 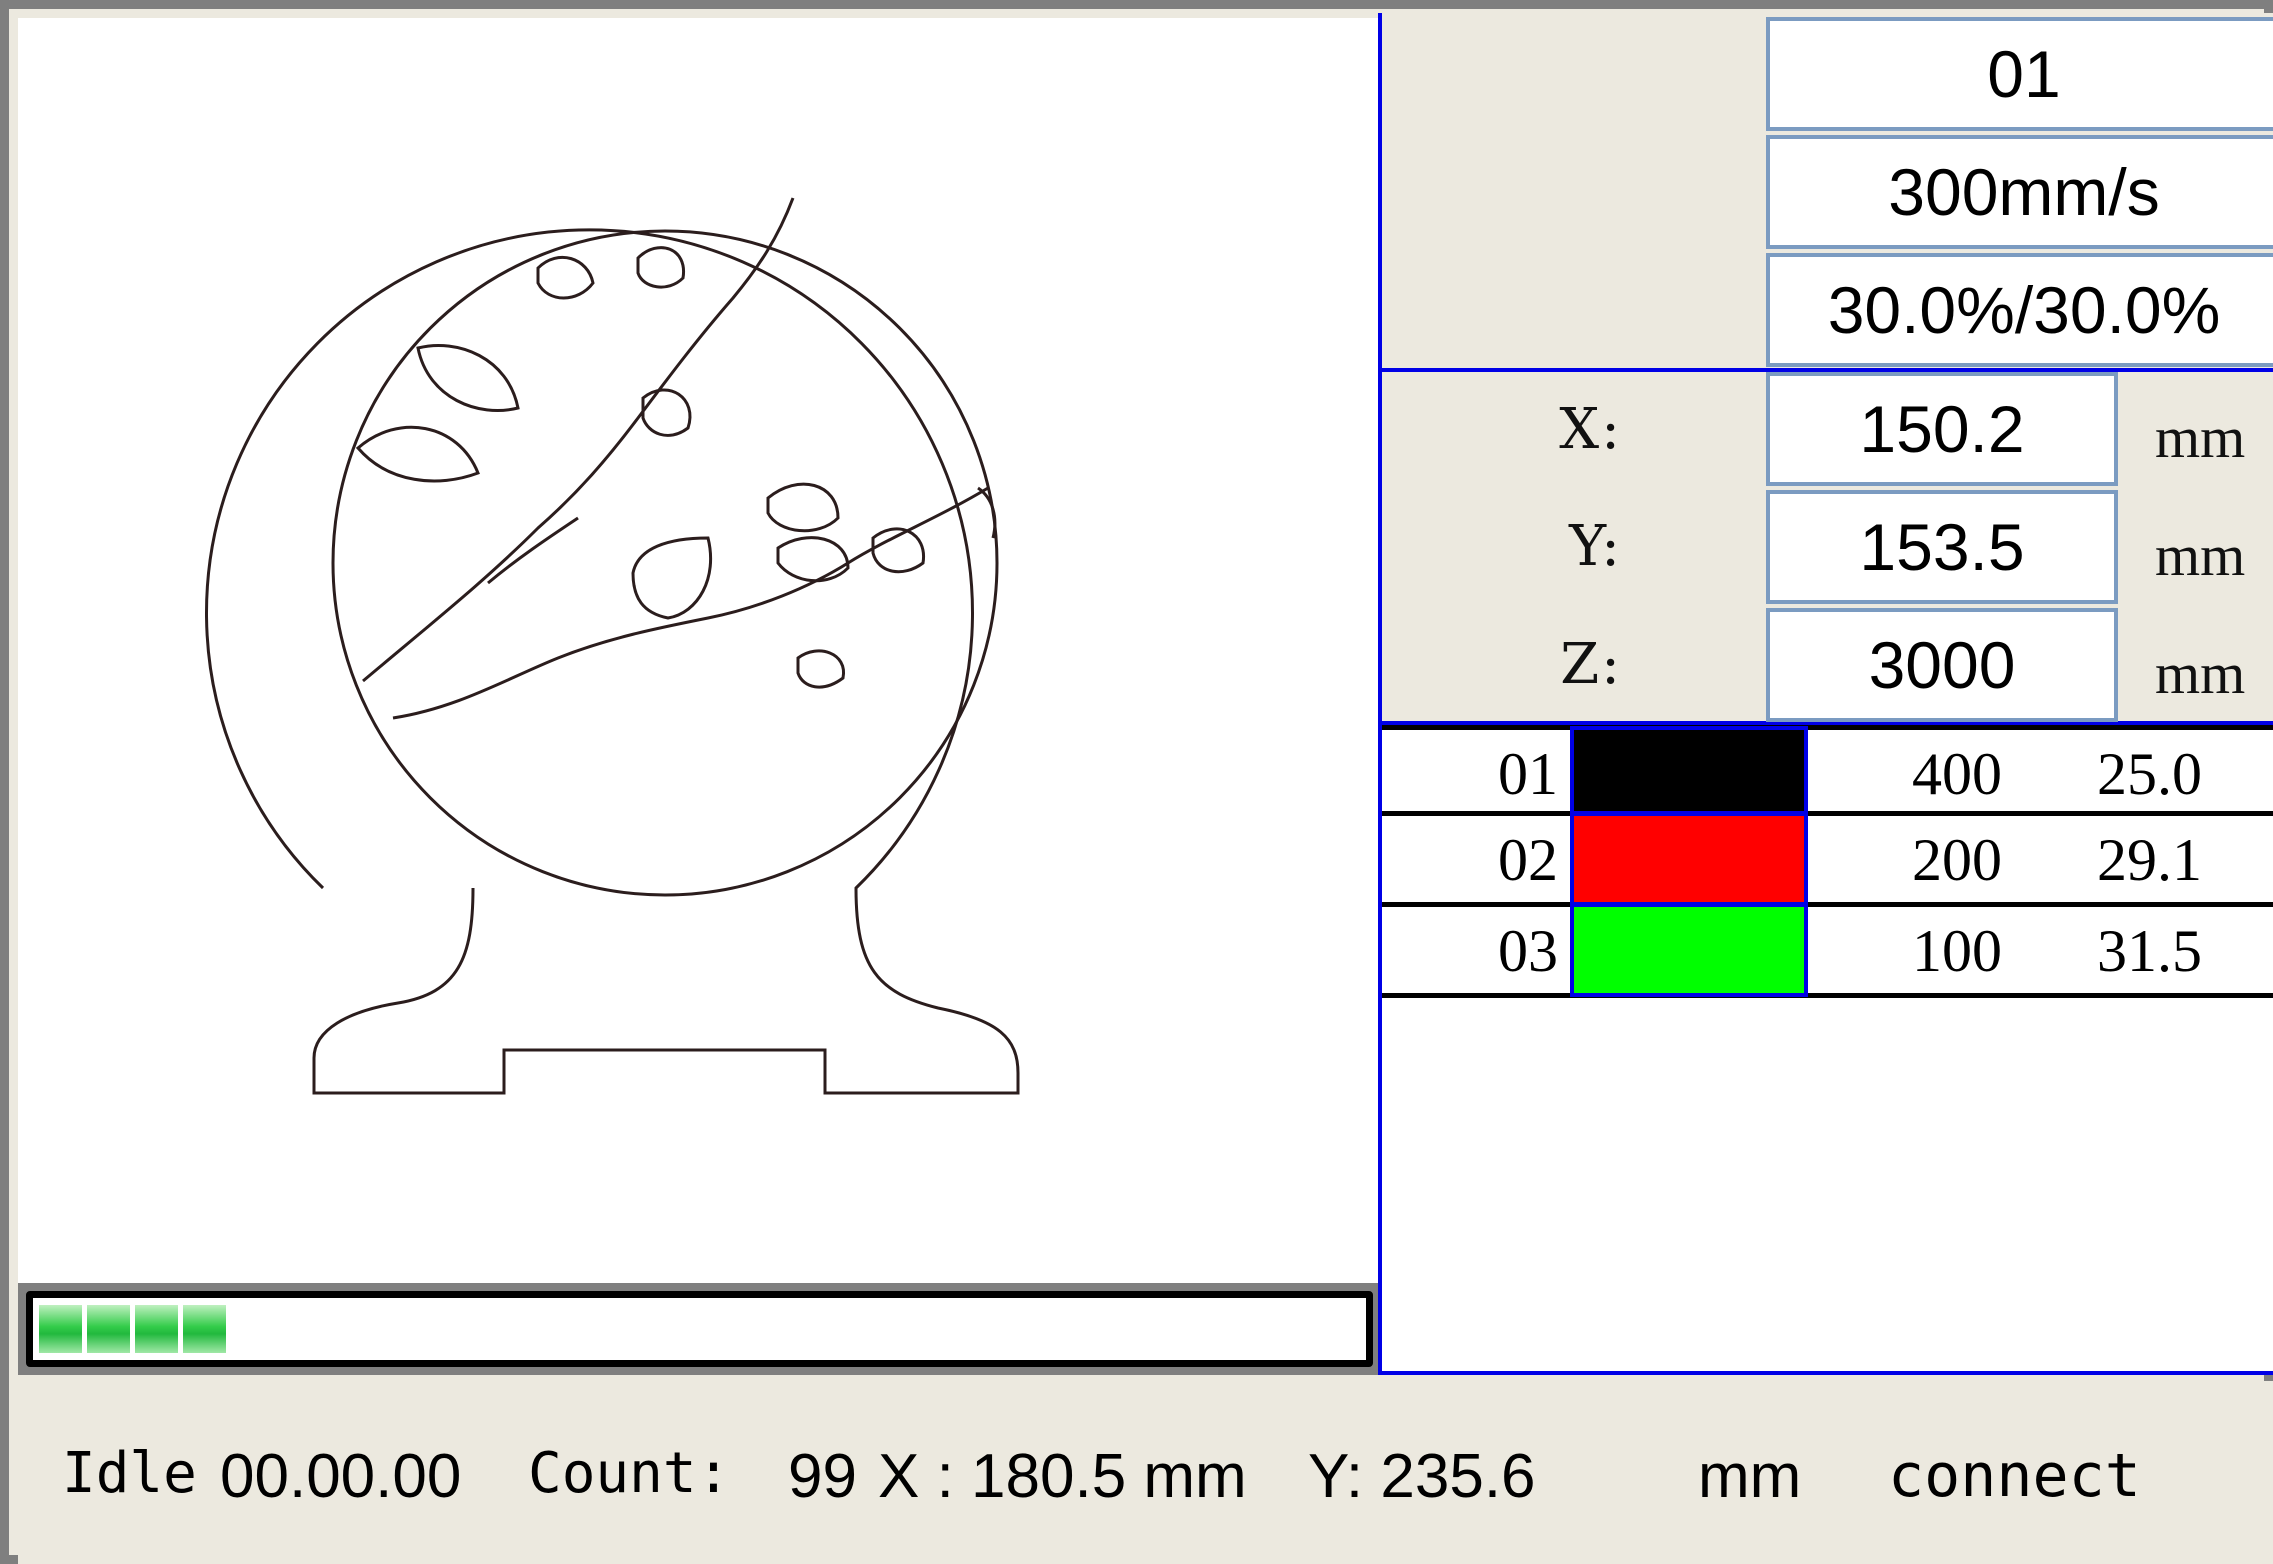 What do you see at coordinates (1528, 951) in the screenshot?
I see `layer-number: 03` at bounding box center [1528, 951].